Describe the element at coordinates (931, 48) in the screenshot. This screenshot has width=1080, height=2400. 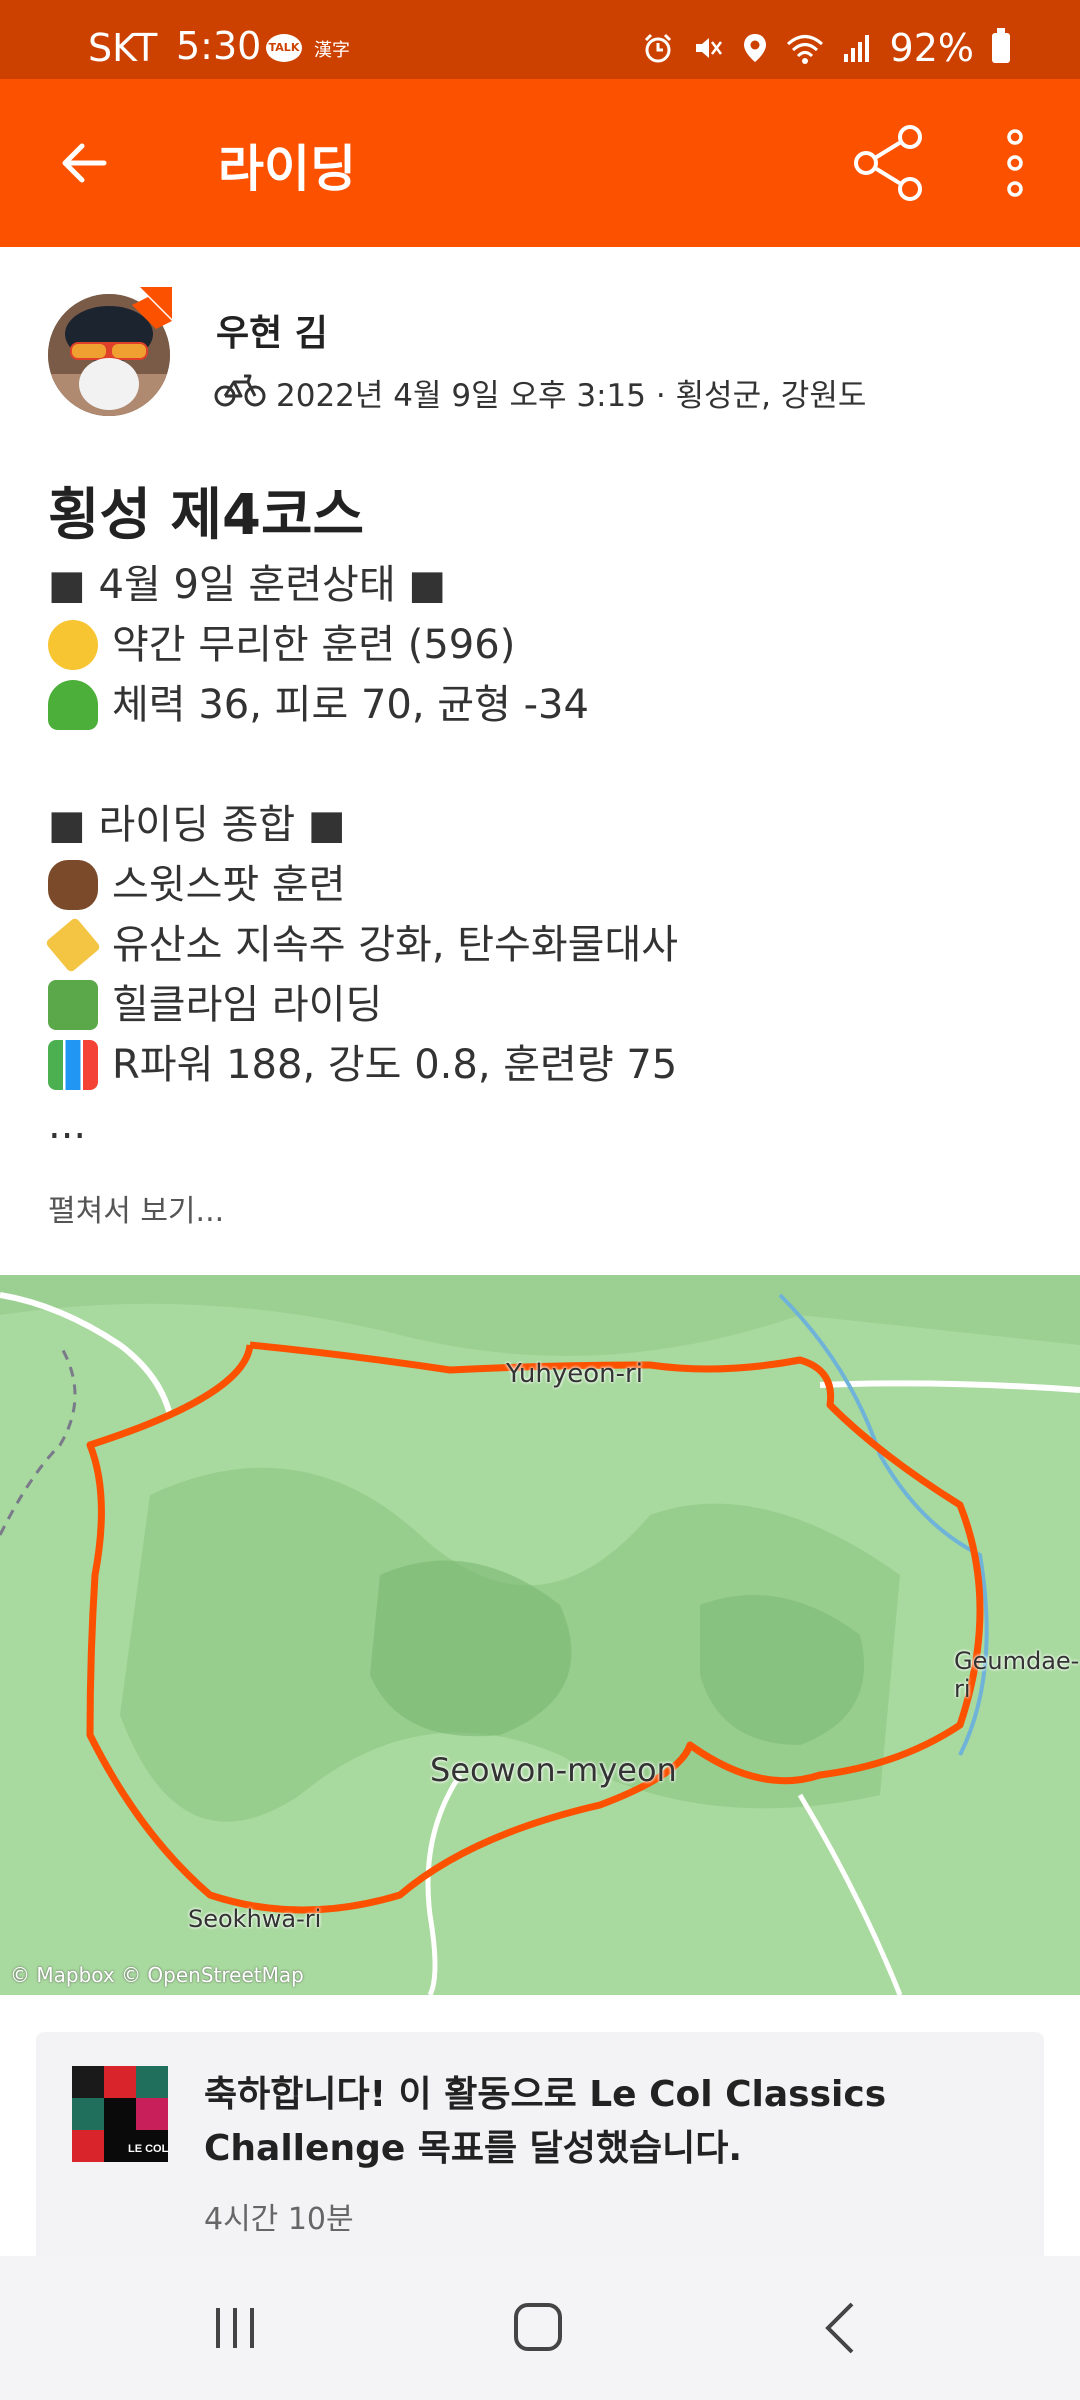
I see `battery-percentage: 92%` at that location.